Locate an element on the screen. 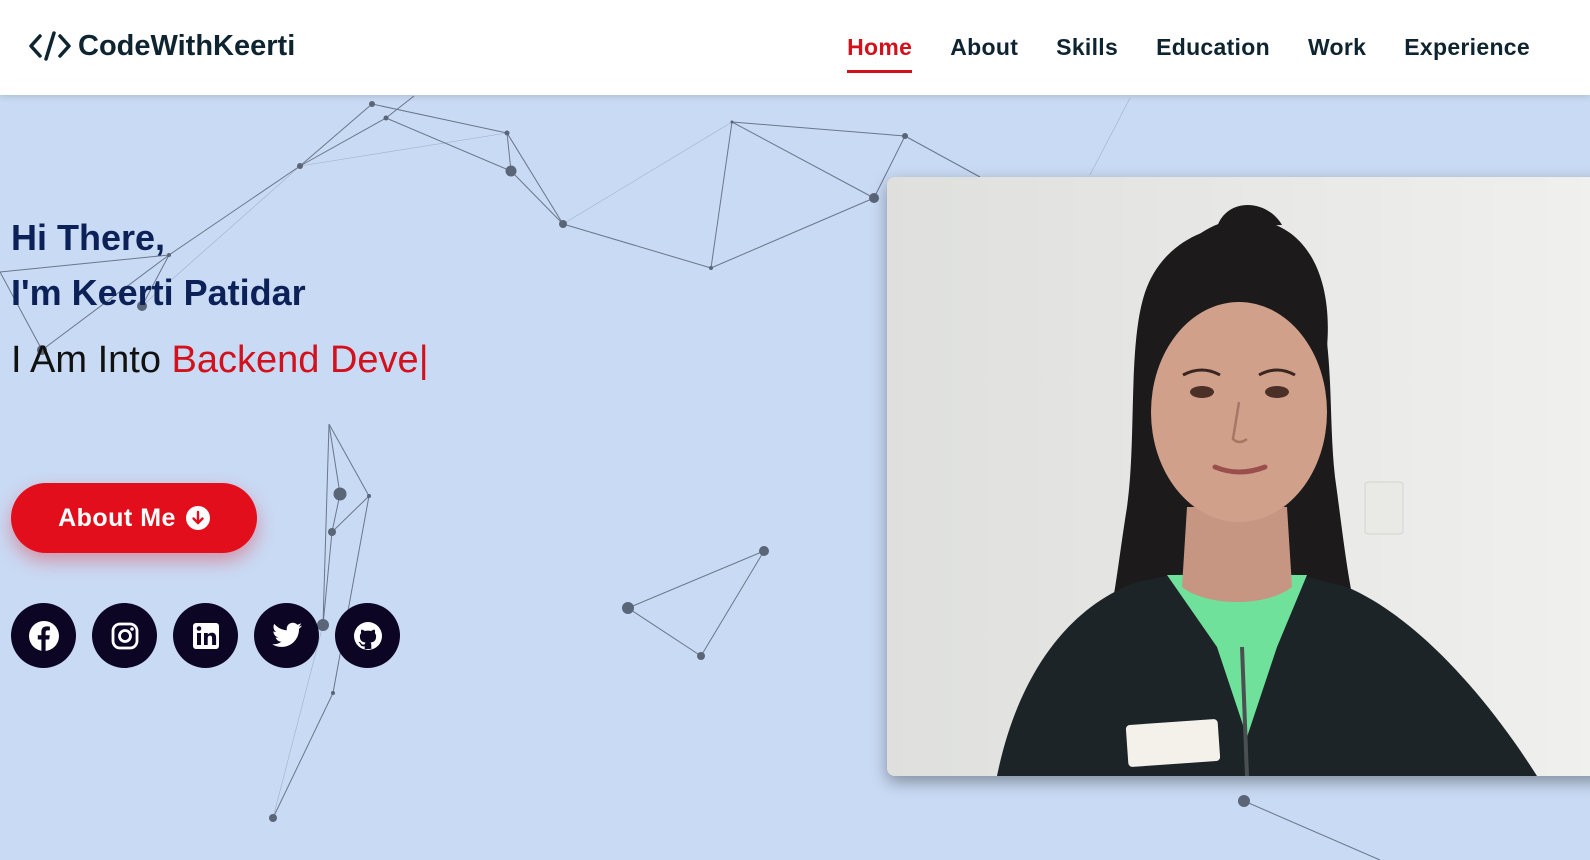 The image size is (1590, 860). github-icon is located at coordinates (367, 635).